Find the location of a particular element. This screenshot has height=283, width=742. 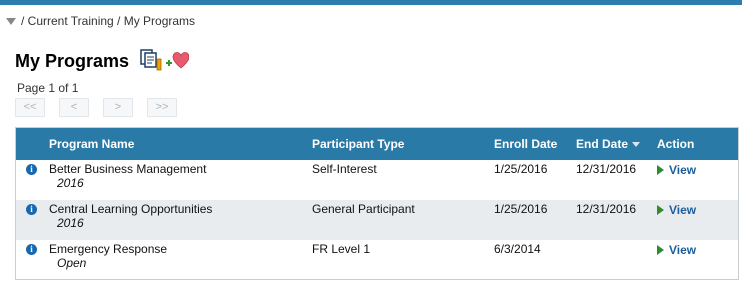

program-name: Emergency Response is located at coordinates (108, 249).